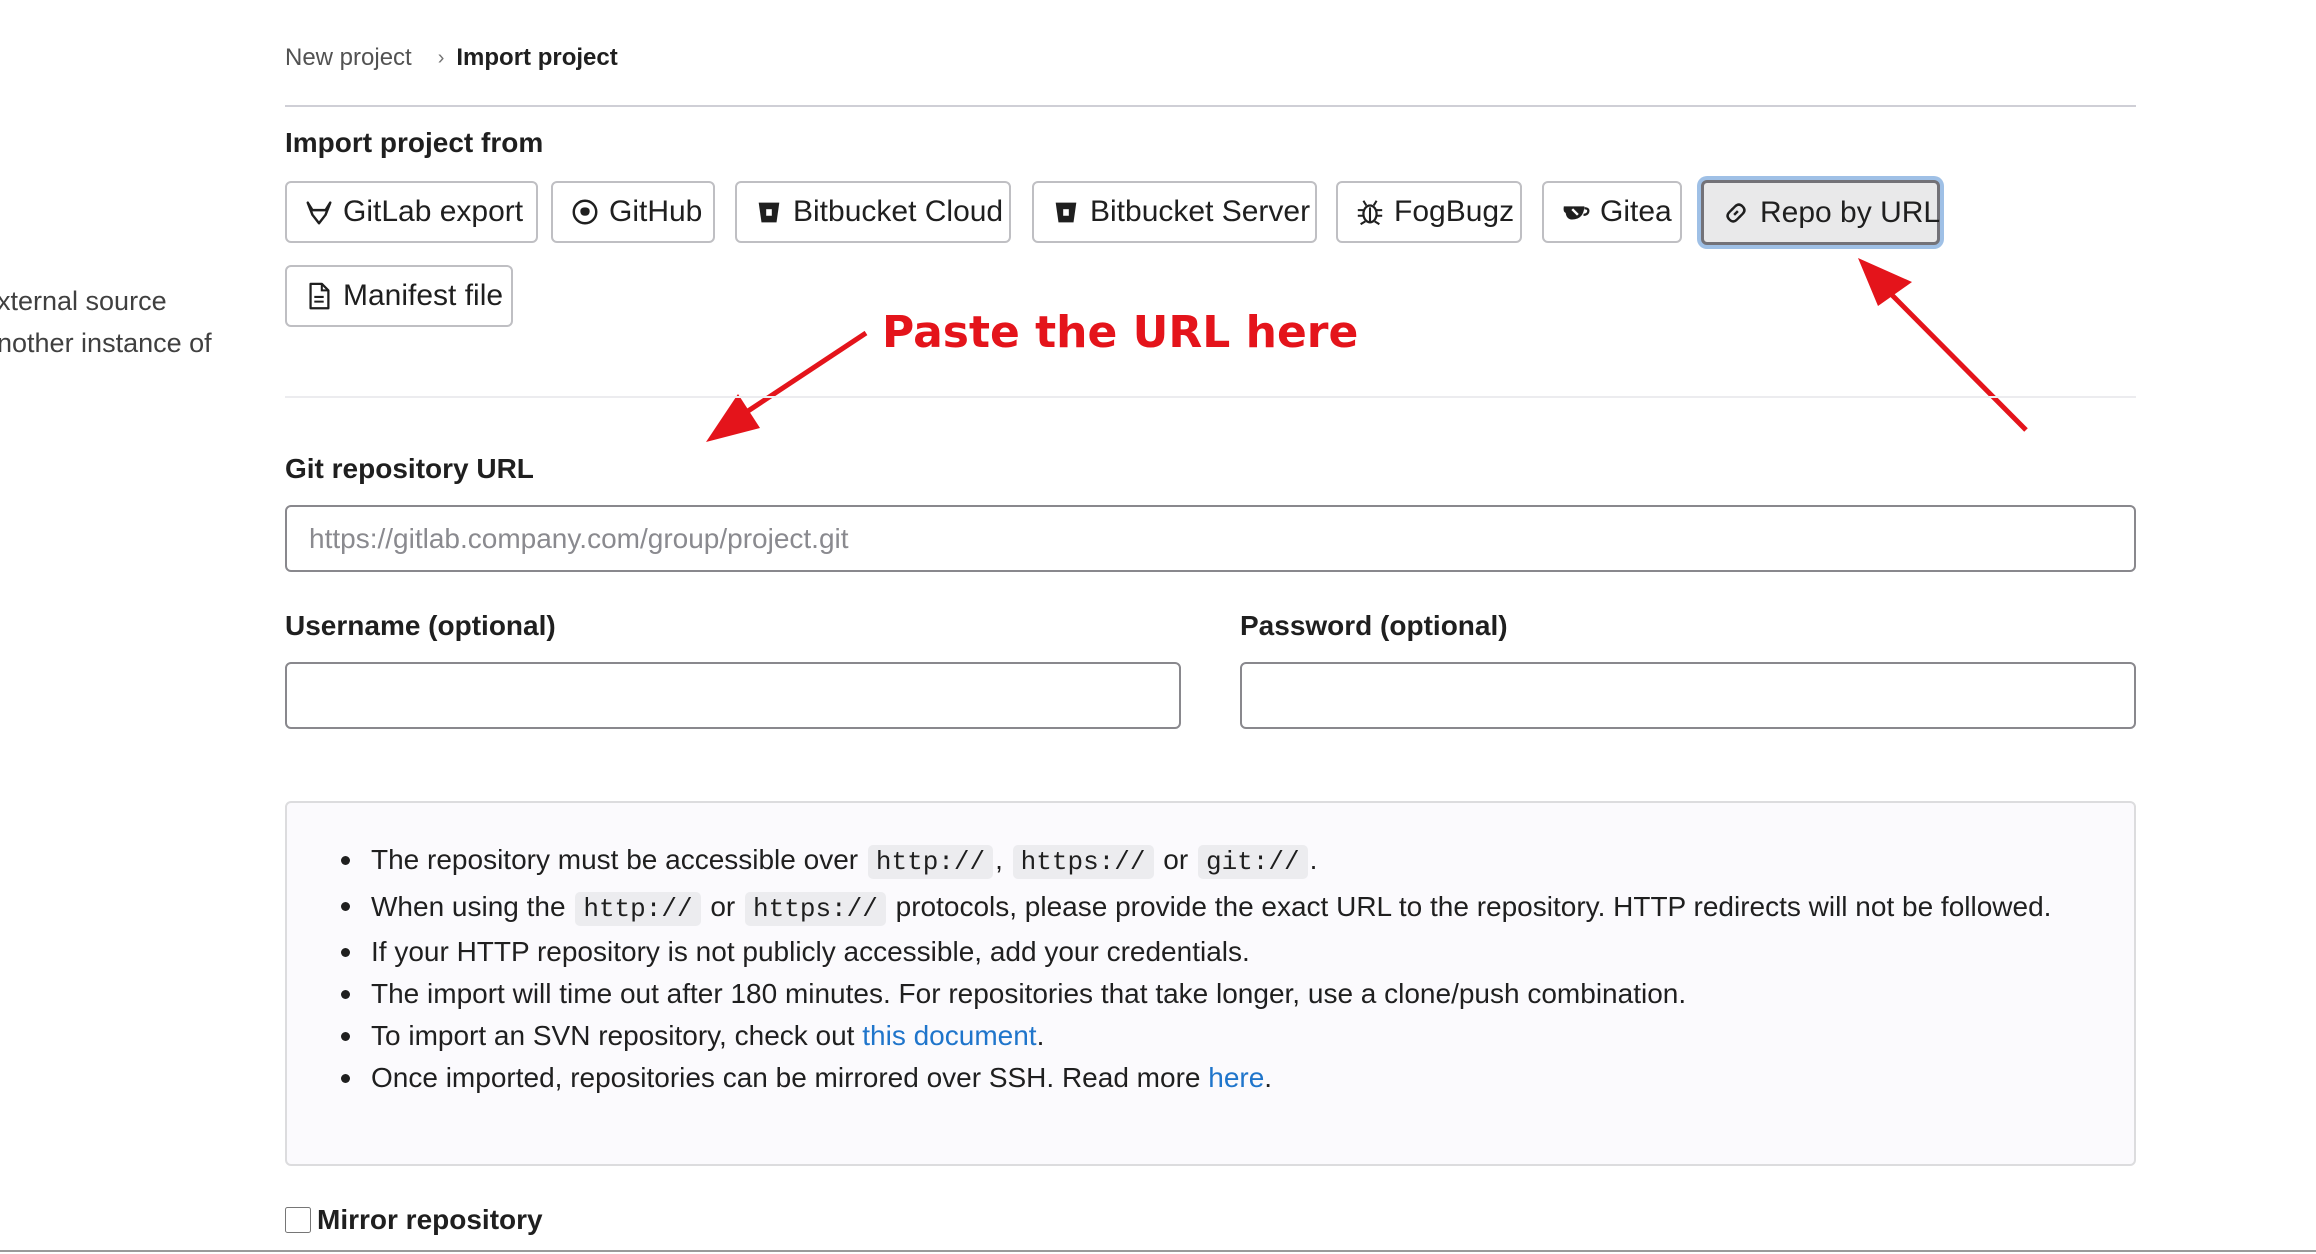  I want to click on password-label: Password (optional), so click(1374, 625).